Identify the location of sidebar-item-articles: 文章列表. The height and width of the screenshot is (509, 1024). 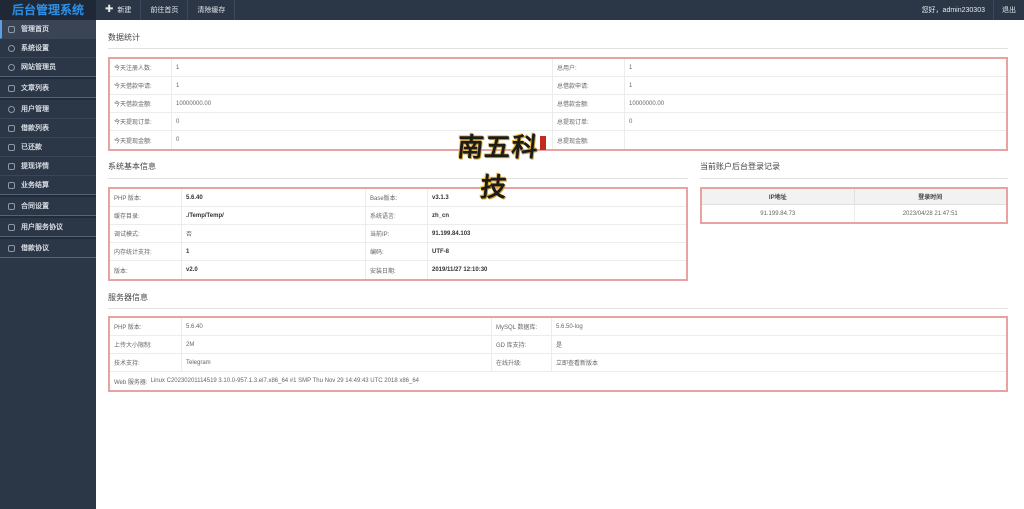
(48, 88).